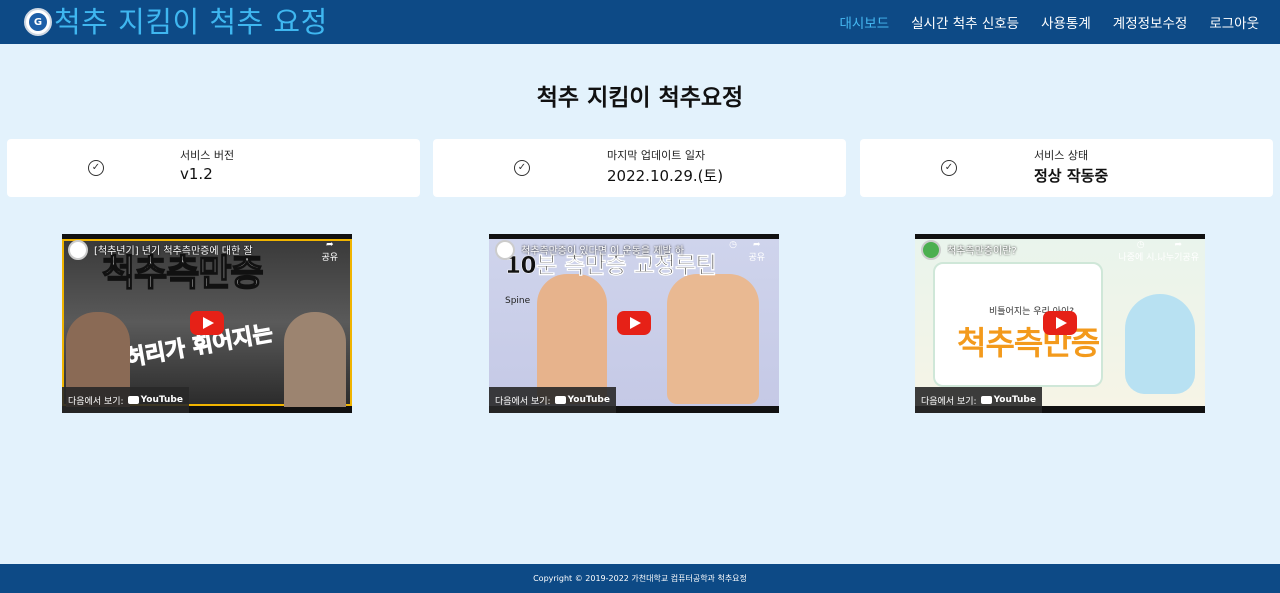 This screenshot has width=1280, height=593. Describe the element at coordinates (518, 301) in the screenshot. I see `video-subline: Spine` at that location.